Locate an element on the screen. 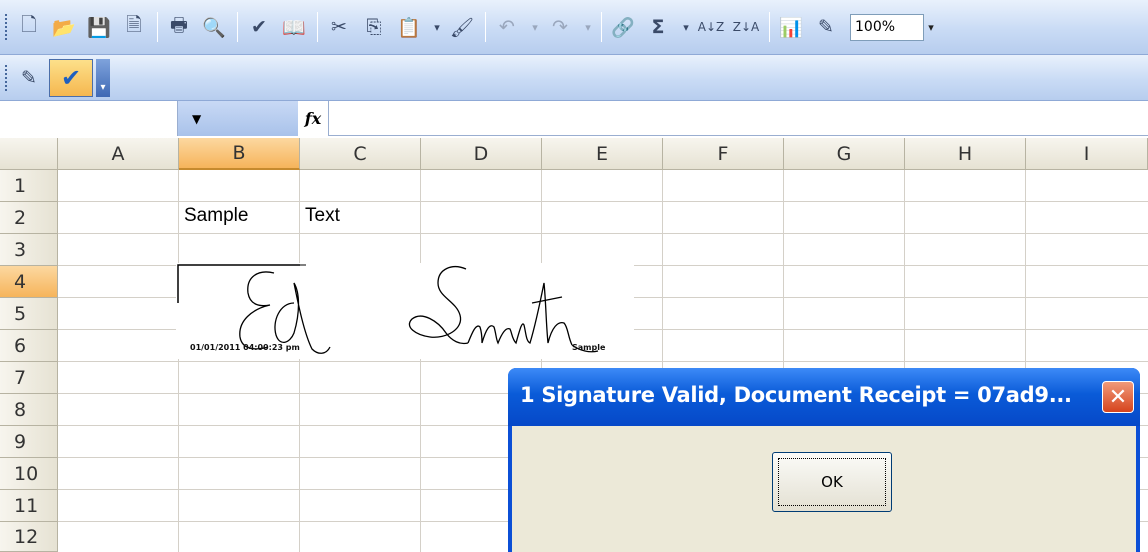 This screenshot has width=1148, height=552. zoom-input: 100% is located at coordinates (887, 27).